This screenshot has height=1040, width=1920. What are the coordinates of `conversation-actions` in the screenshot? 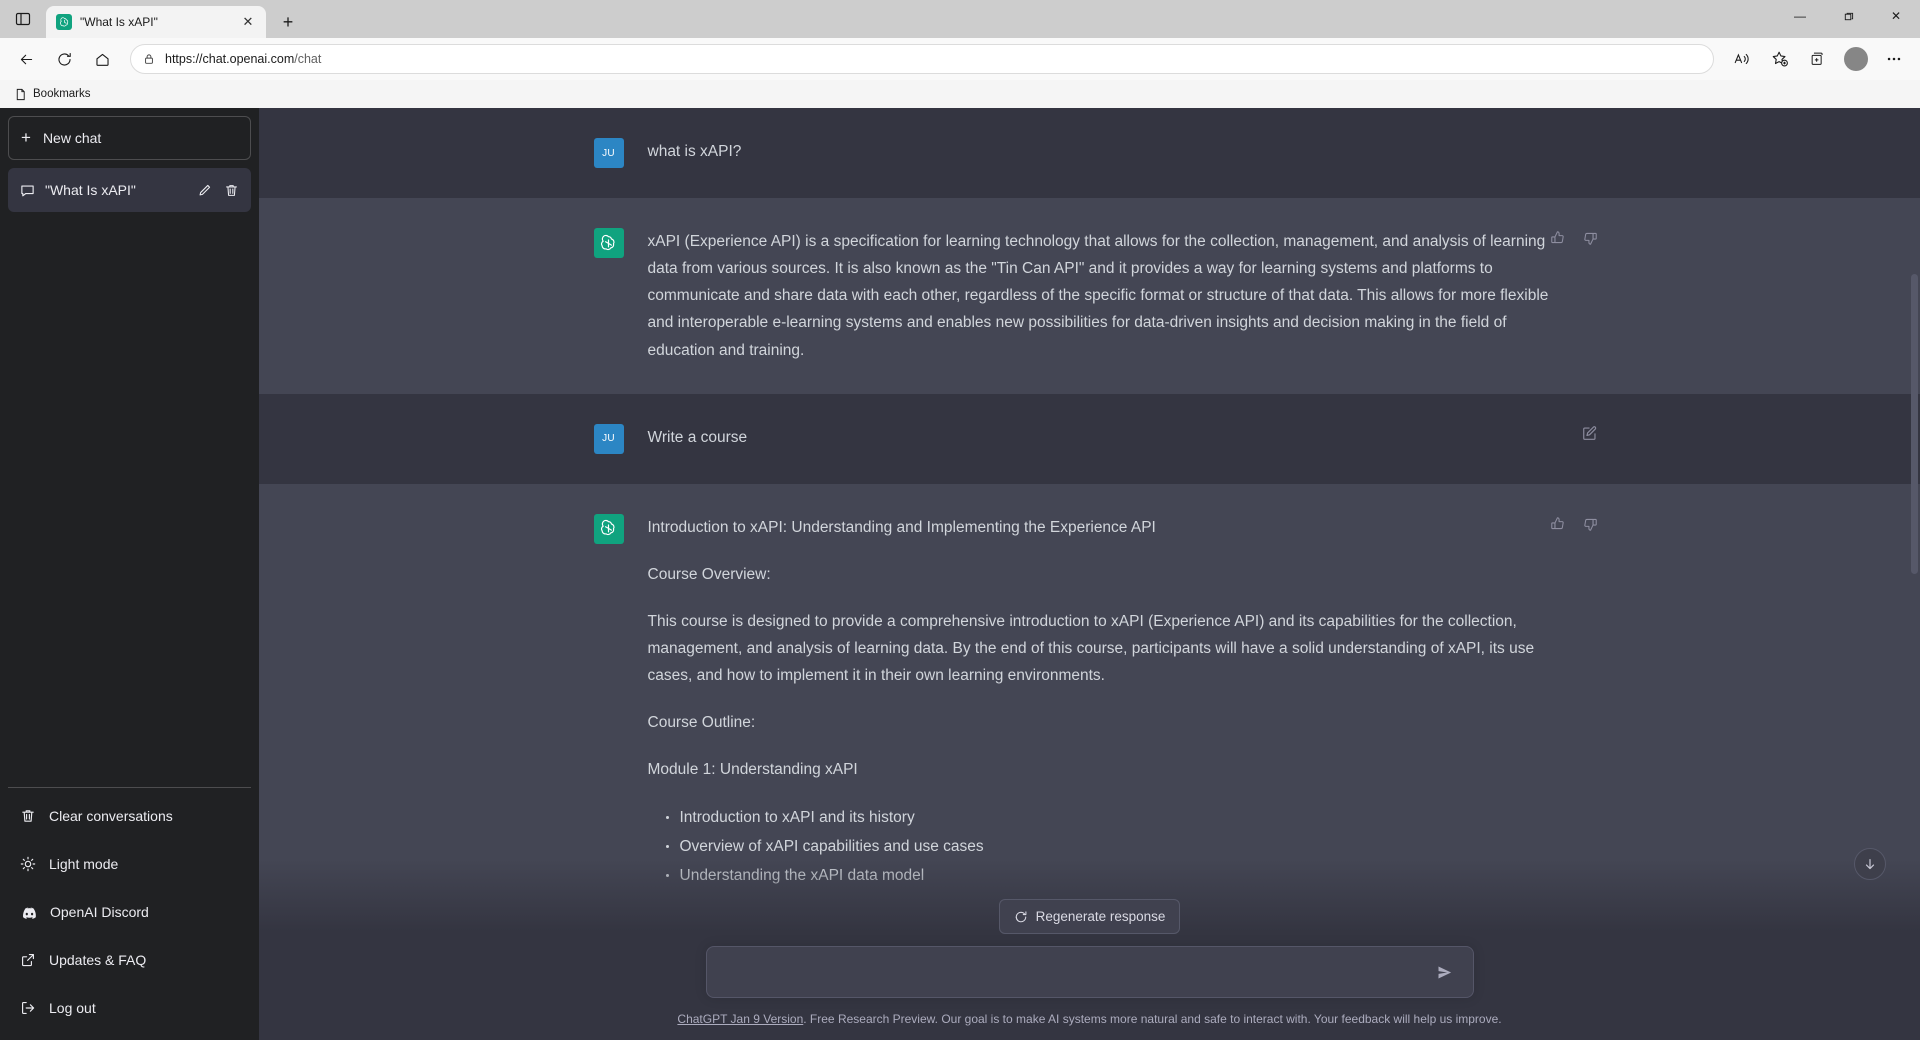 It's located at (218, 190).